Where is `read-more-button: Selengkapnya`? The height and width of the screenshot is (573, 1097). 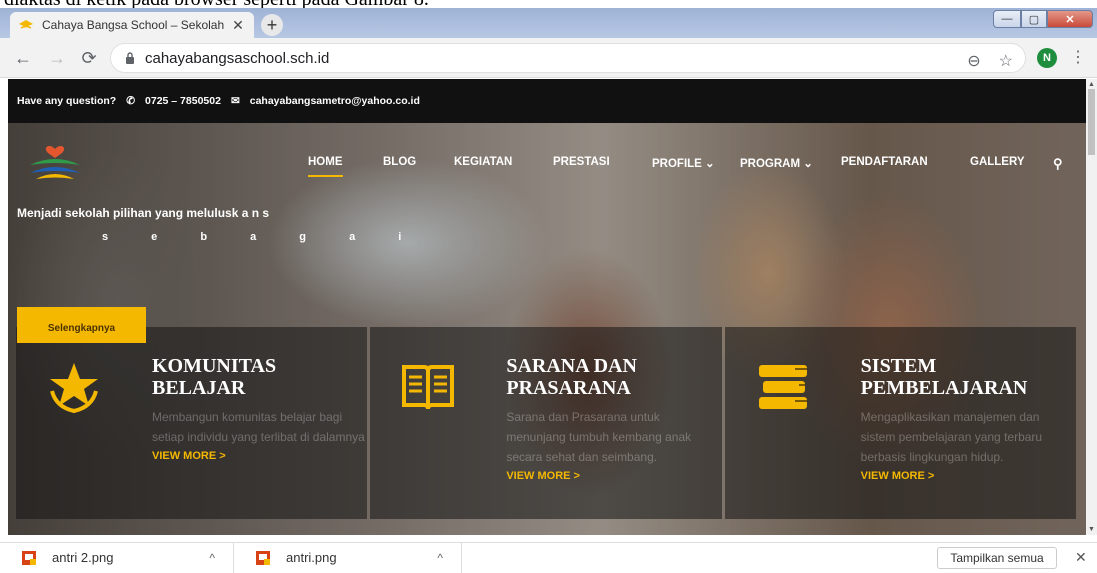 read-more-button: Selengkapnya is located at coordinates (81, 325).